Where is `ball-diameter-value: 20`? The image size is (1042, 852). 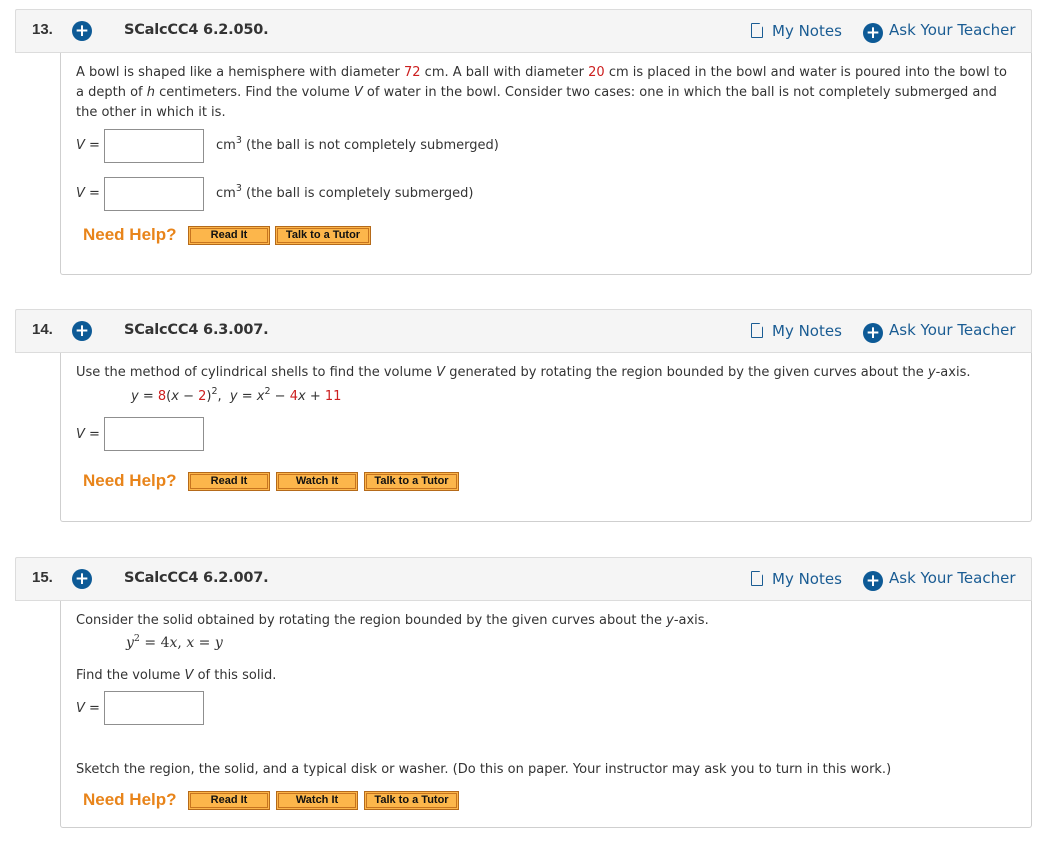
ball-diameter-value: 20 is located at coordinates (596, 72).